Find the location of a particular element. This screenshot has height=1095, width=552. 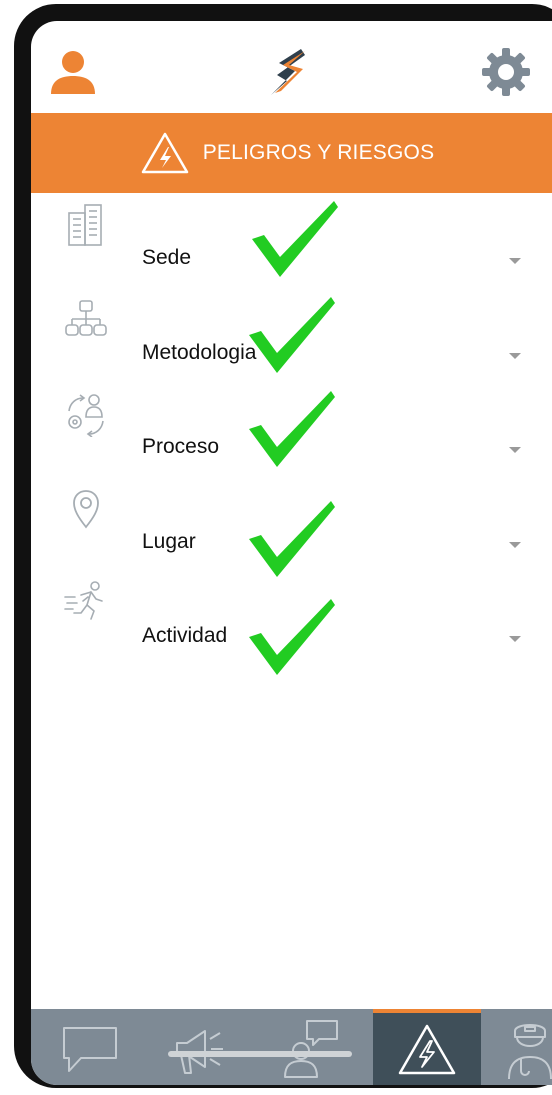

person-message-icon is located at coordinates (311, 1049).